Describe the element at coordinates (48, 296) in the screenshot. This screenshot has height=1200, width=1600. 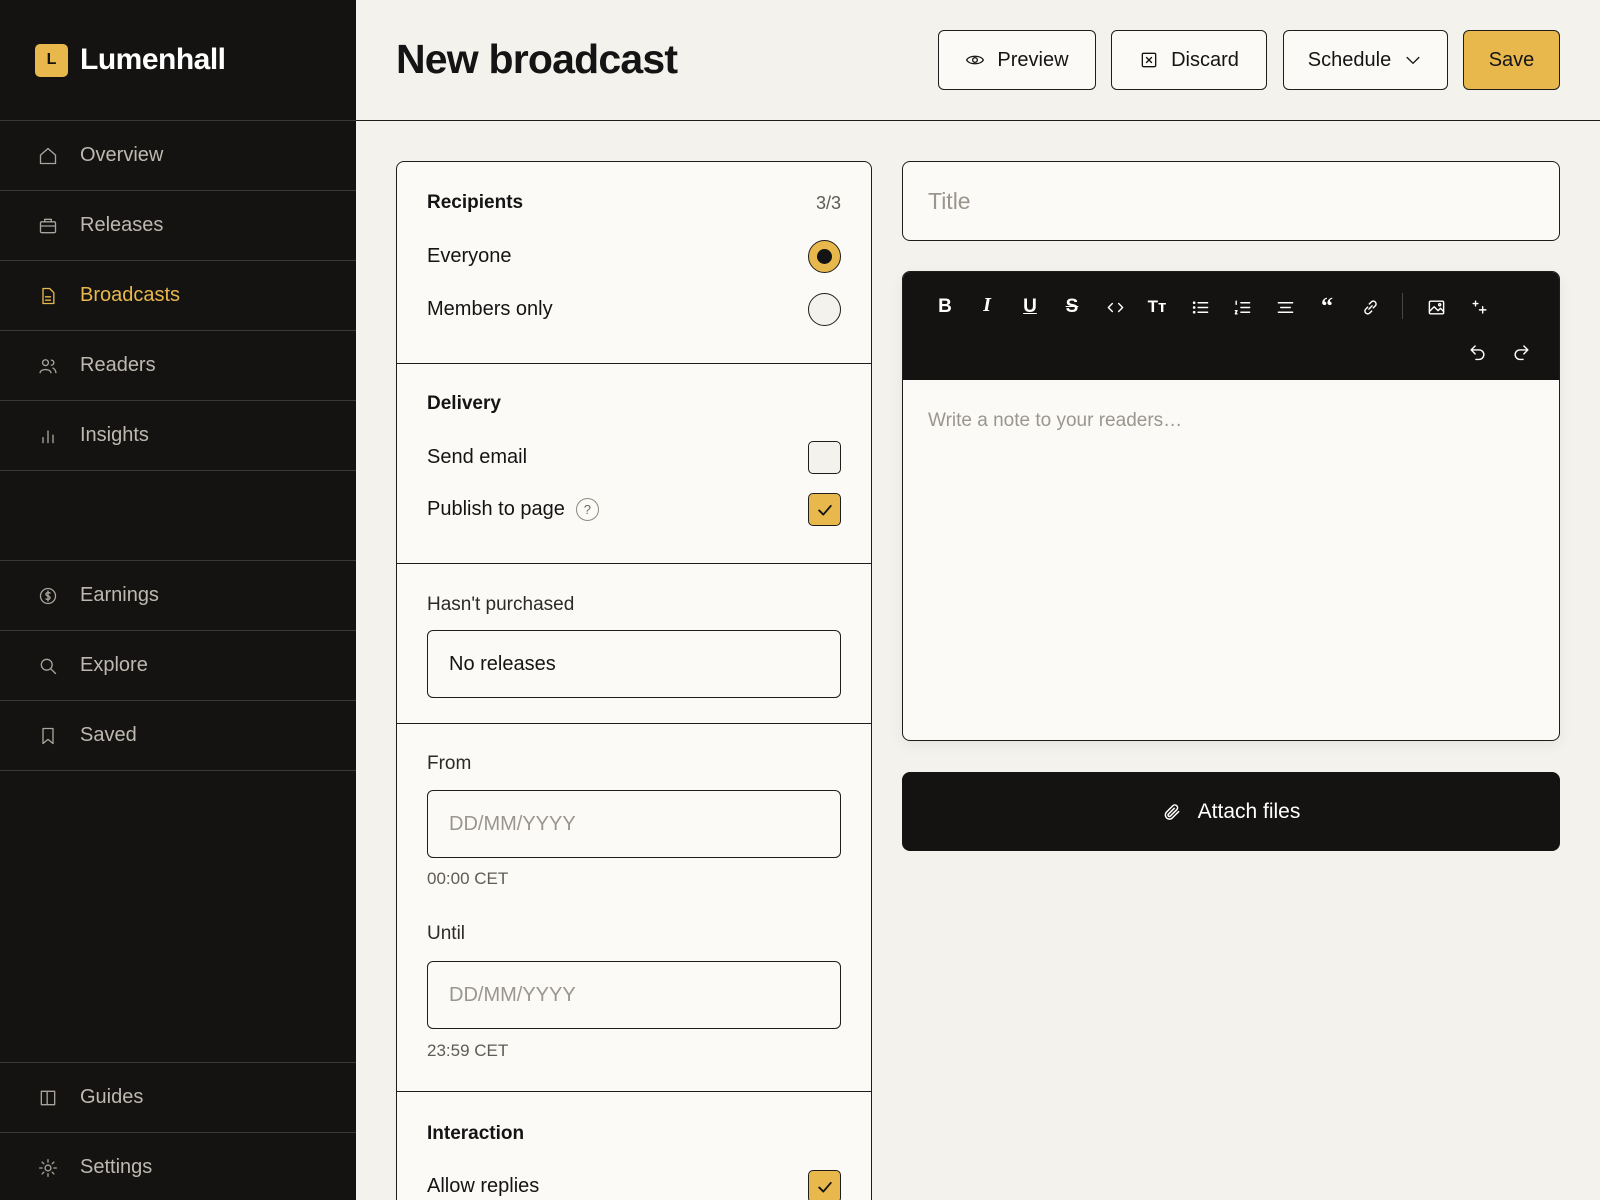
I see `document-icon` at that location.